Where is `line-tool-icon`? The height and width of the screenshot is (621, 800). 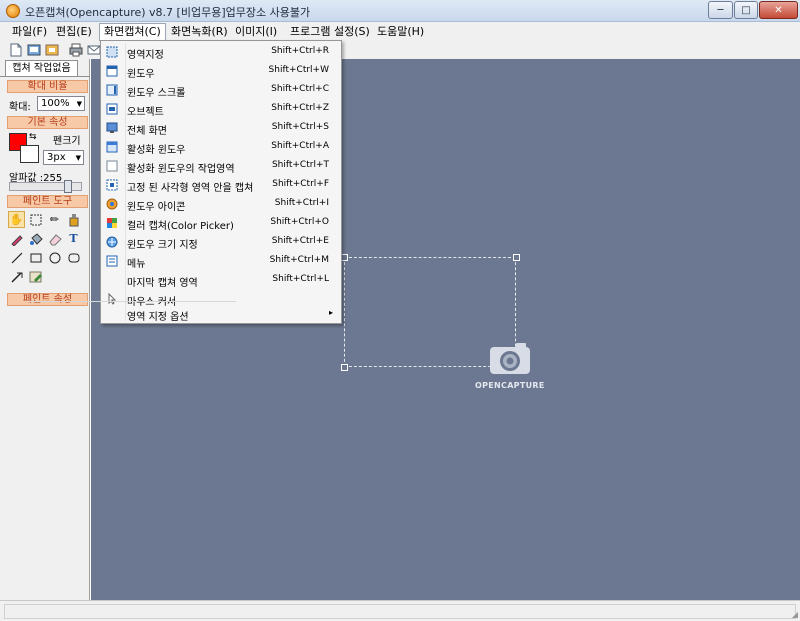 line-tool-icon is located at coordinates (16, 257).